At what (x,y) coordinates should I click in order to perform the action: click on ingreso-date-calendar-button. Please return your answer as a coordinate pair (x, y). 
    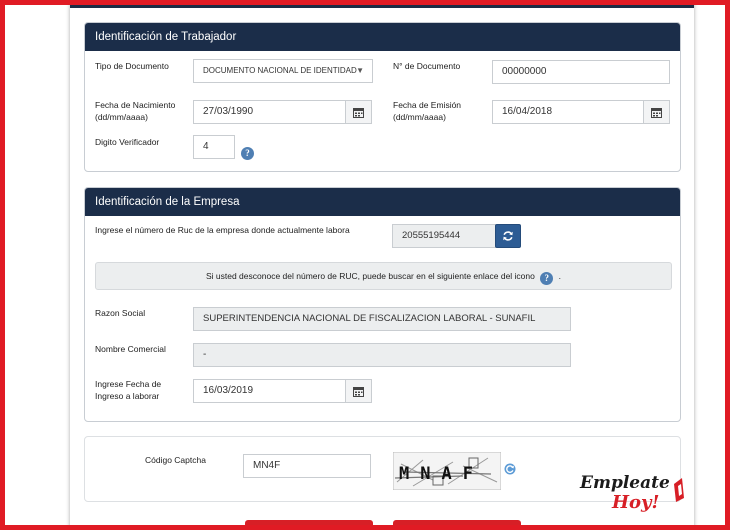
    Looking at the image, I should click on (358, 391).